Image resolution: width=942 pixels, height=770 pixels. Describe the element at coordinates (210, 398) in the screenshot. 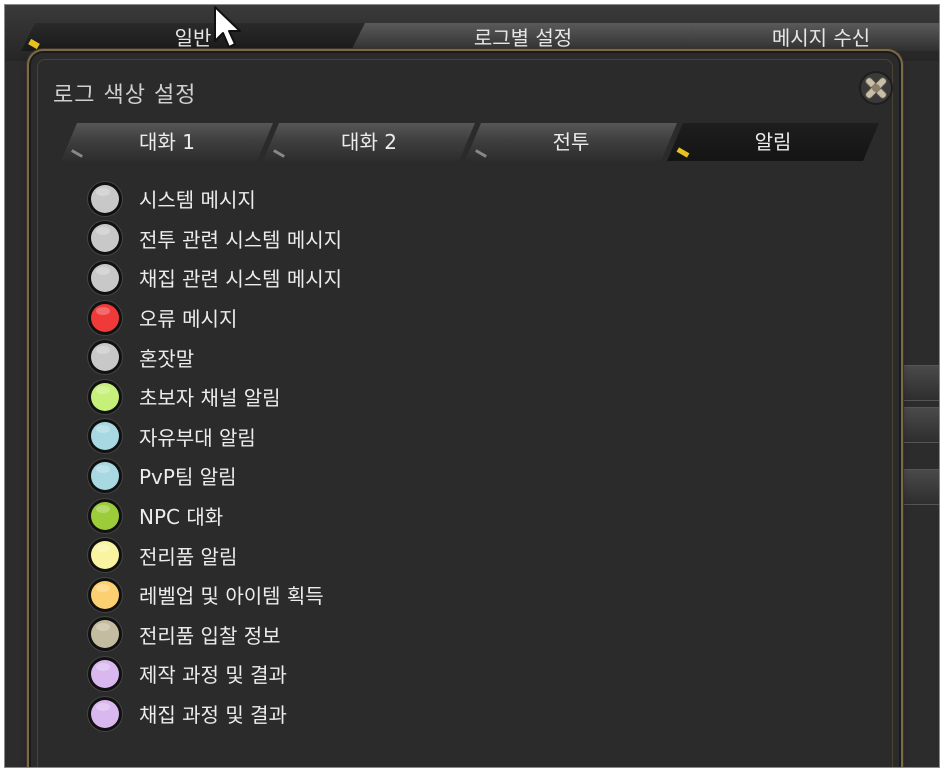

I see `color-setting-label: 초보자 채널 알림` at that location.